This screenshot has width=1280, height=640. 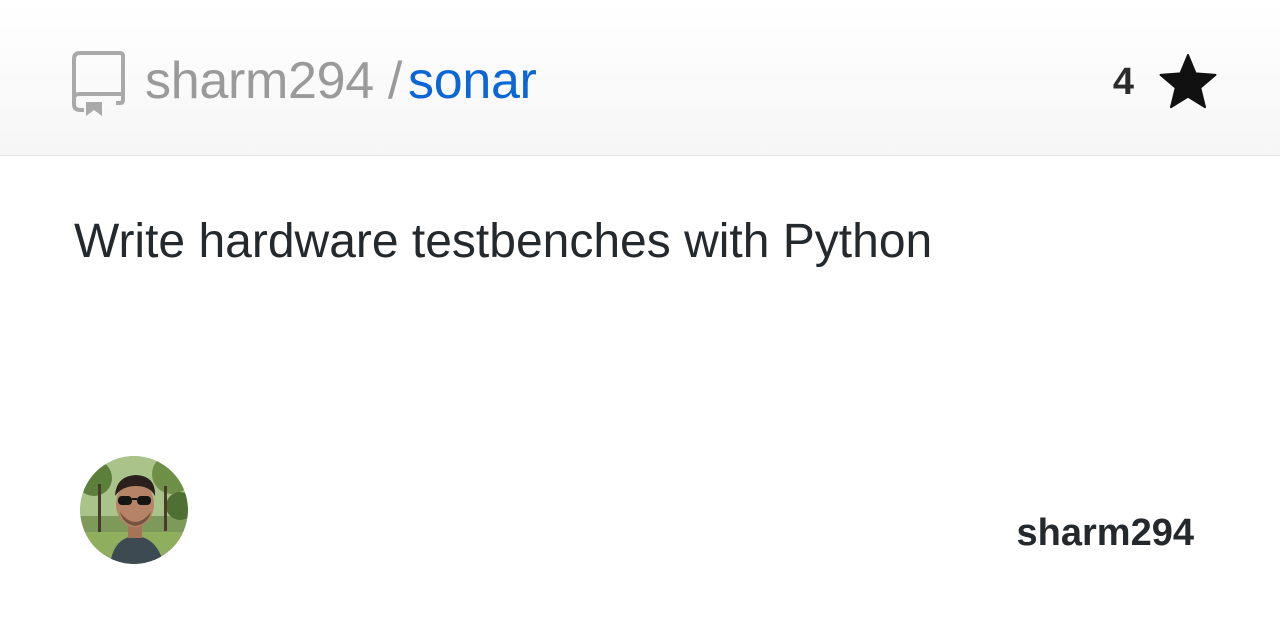 What do you see at coordinates (1188, 81) in the screenshot?
I see `star-icon` at bounding box center [1188, 81].